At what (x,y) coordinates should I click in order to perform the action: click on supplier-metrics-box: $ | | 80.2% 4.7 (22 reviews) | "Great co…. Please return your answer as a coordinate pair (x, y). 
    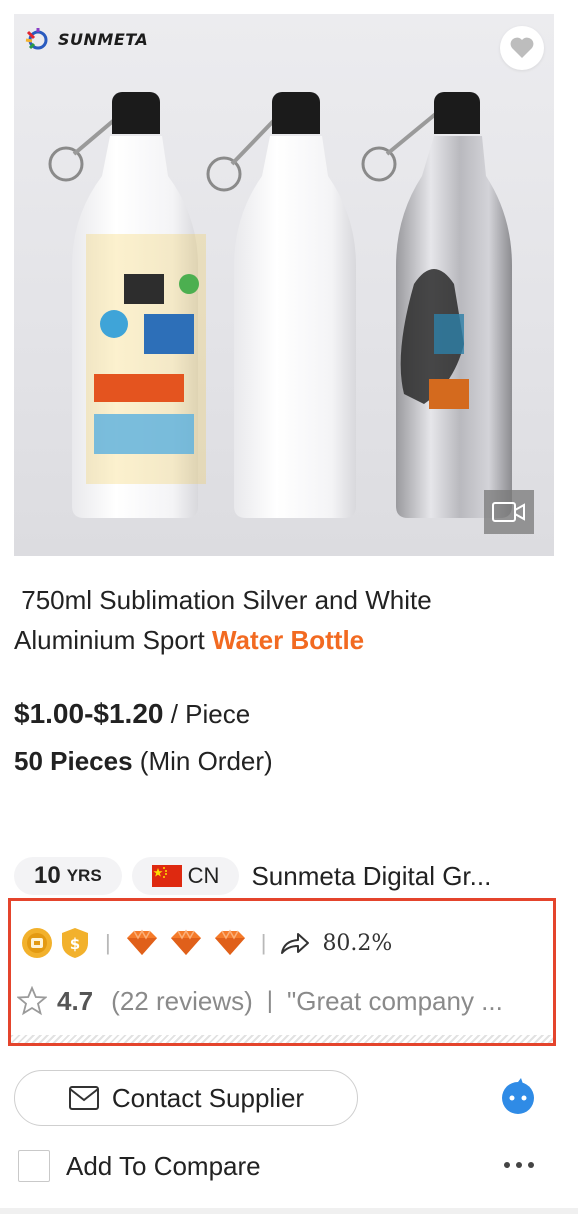
    Looking at the image, I should click on (282, 972).